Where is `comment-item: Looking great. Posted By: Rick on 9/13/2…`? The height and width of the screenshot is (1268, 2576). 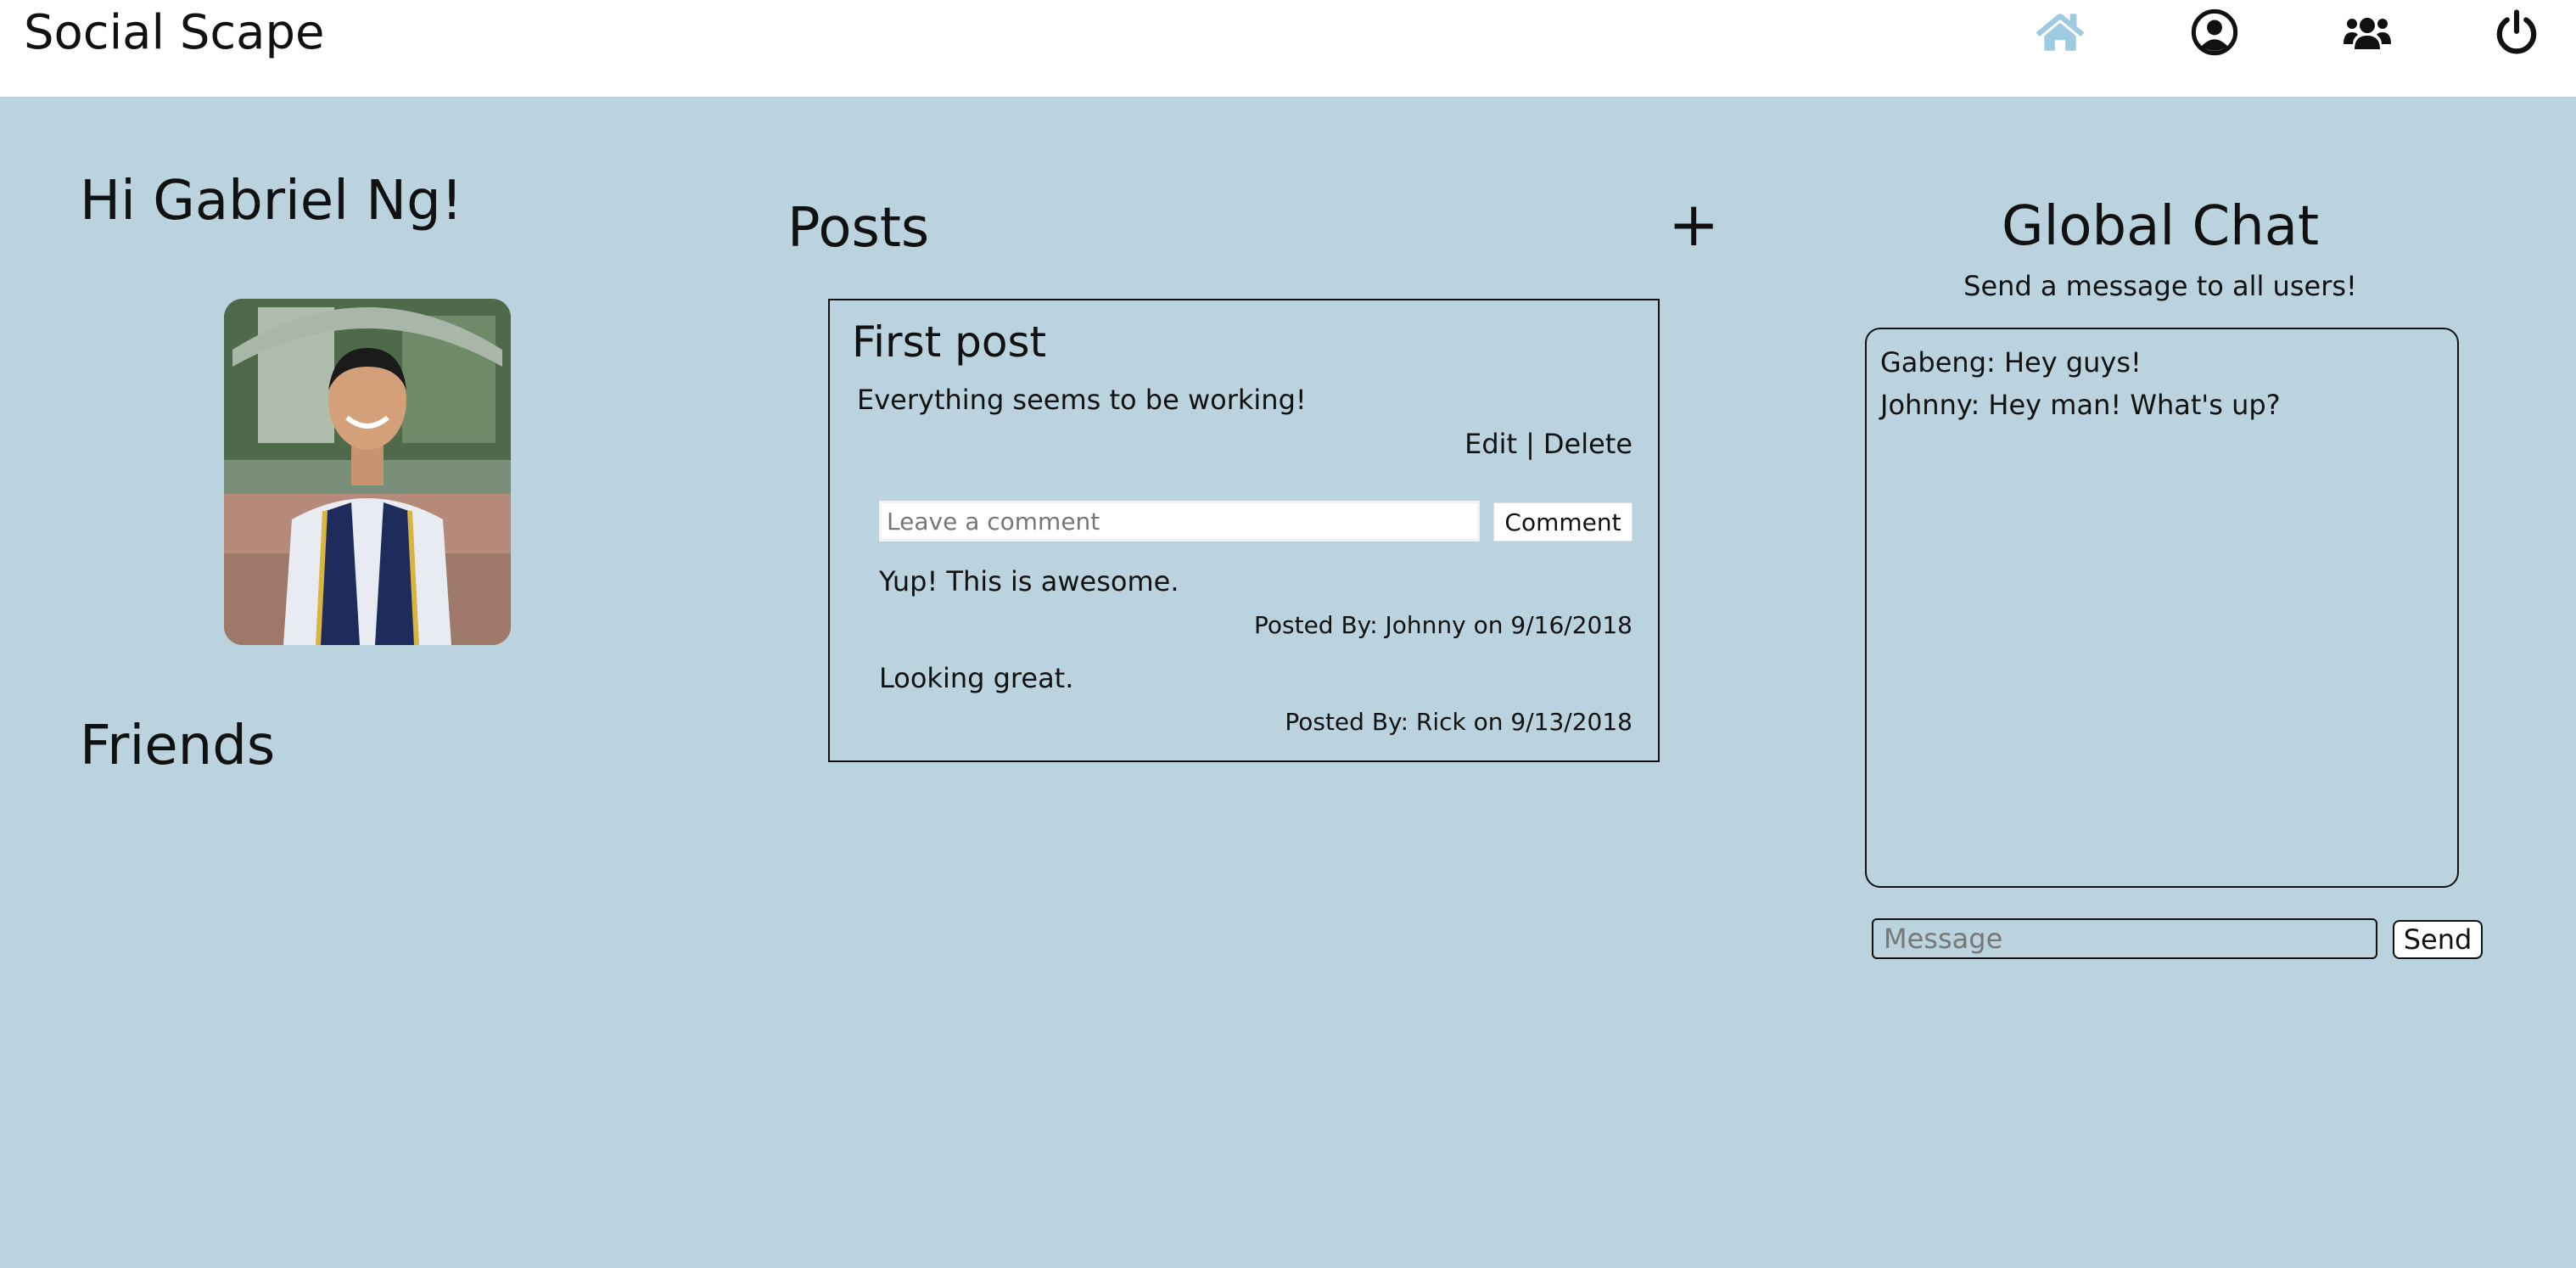
comment-item: Looking great. Posted By: Rick on 9/13/2… is located at coordinates (1256, 699).